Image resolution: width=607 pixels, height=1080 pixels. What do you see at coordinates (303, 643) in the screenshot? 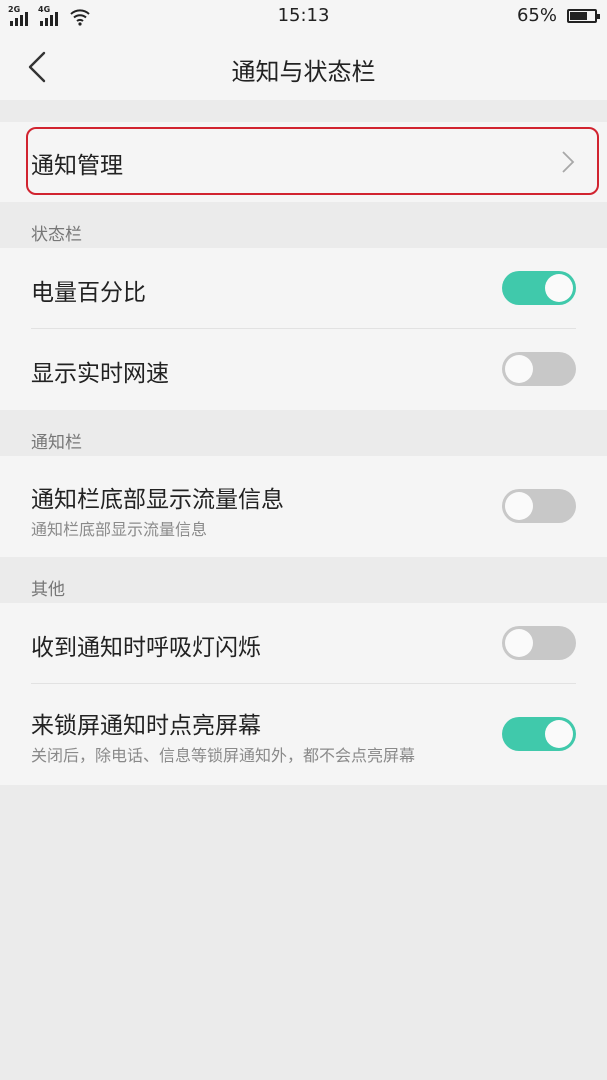
I see `list-item-breathing-light: 收到通知时呼吸灯闪烁` at bounding box center [303, 643].